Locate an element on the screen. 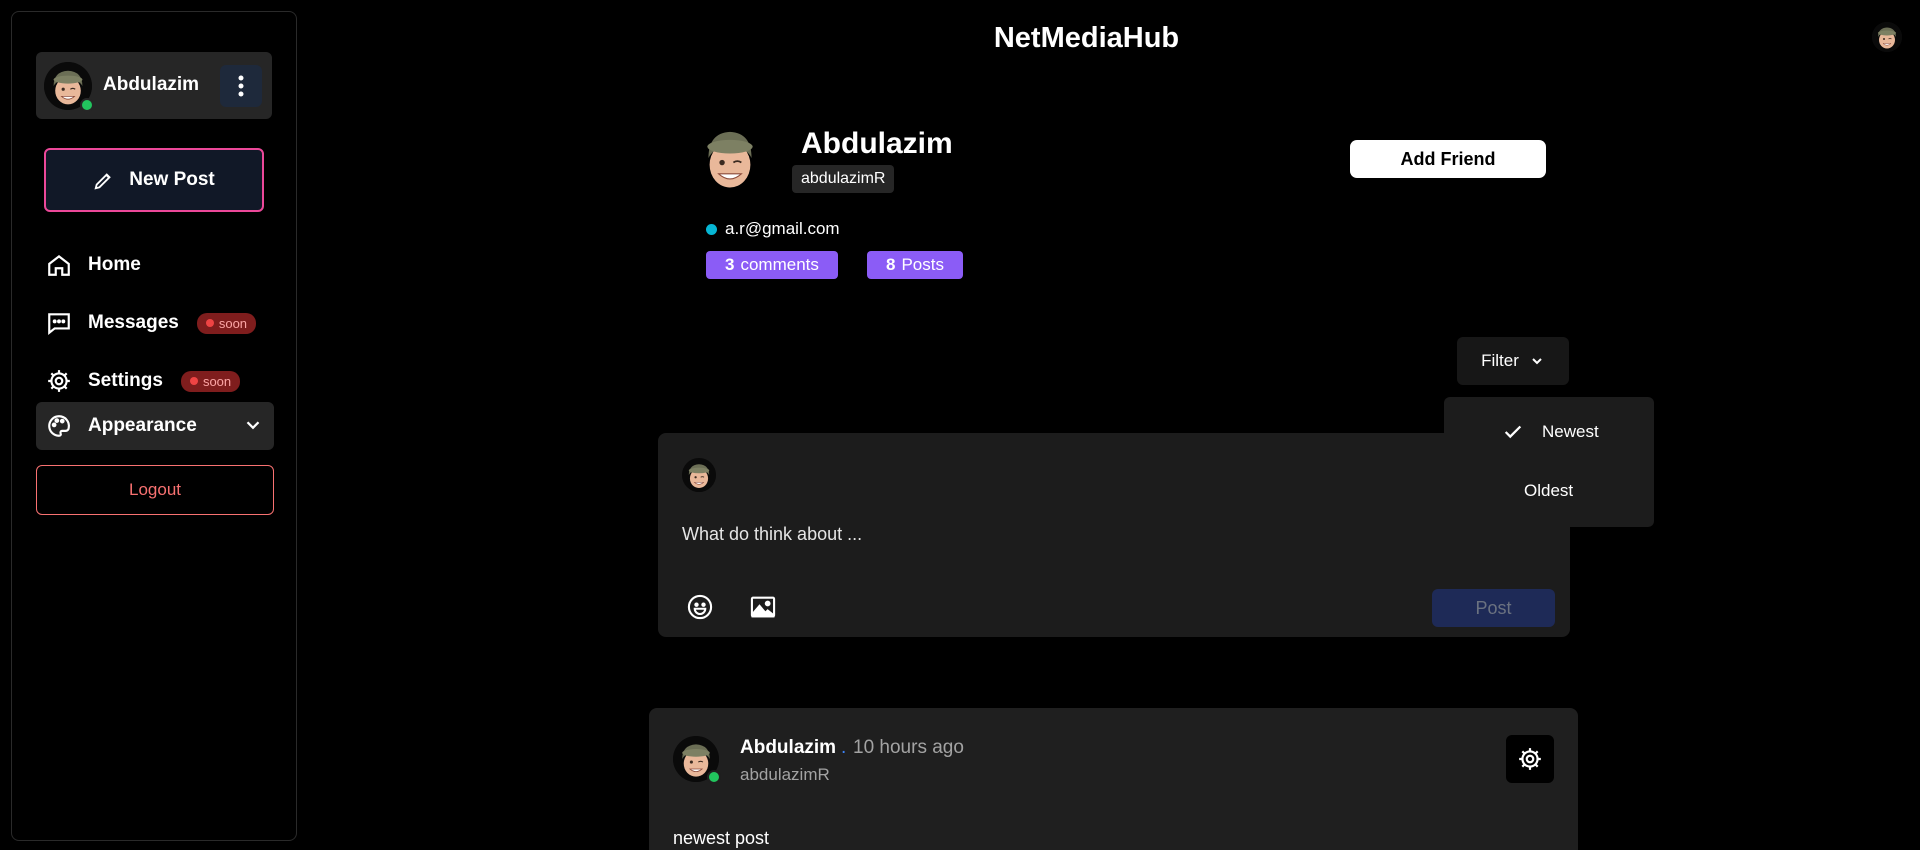 This screenshot has width=1920, height=850. header-avatar is located at coordinates (1887, 37).